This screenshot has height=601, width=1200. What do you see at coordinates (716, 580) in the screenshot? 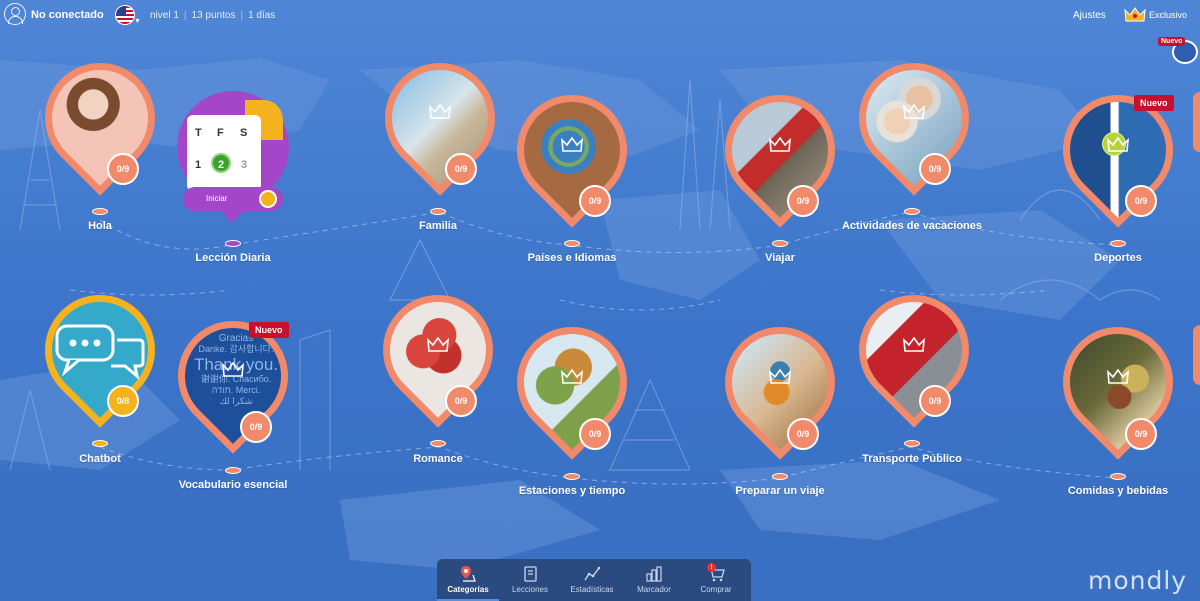
I see `tab-comprar: Comprar` at bounding box center [716, 580].